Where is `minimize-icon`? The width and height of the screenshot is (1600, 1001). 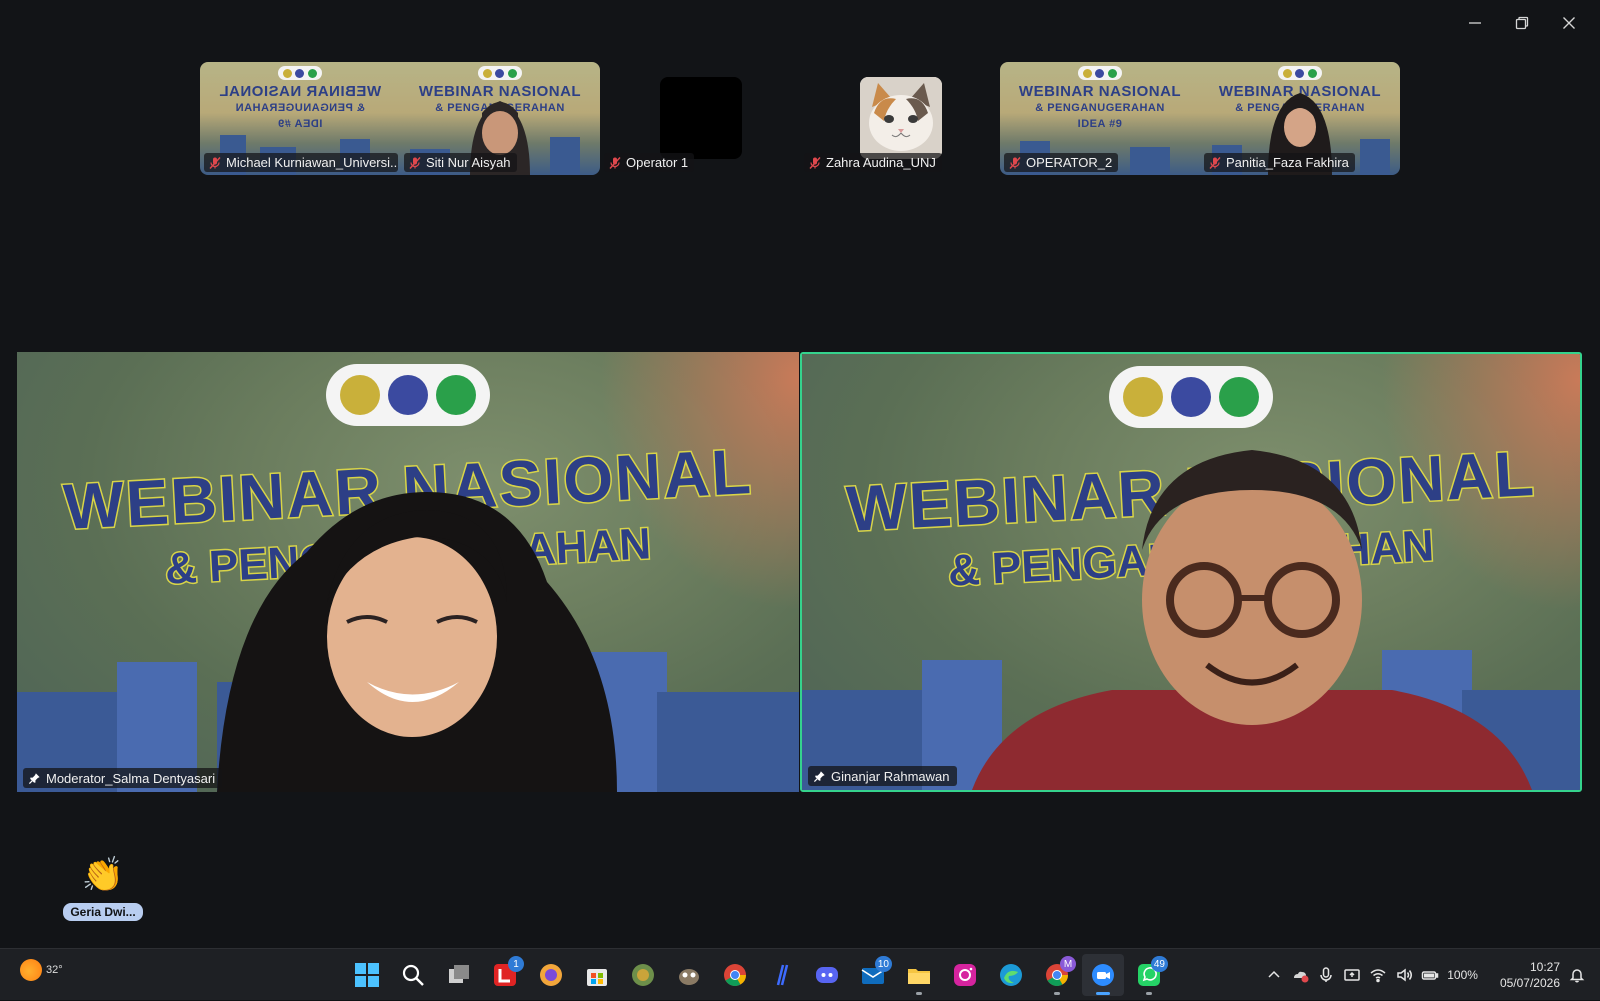
minimize-icon is located at coordinates (1474, 23).